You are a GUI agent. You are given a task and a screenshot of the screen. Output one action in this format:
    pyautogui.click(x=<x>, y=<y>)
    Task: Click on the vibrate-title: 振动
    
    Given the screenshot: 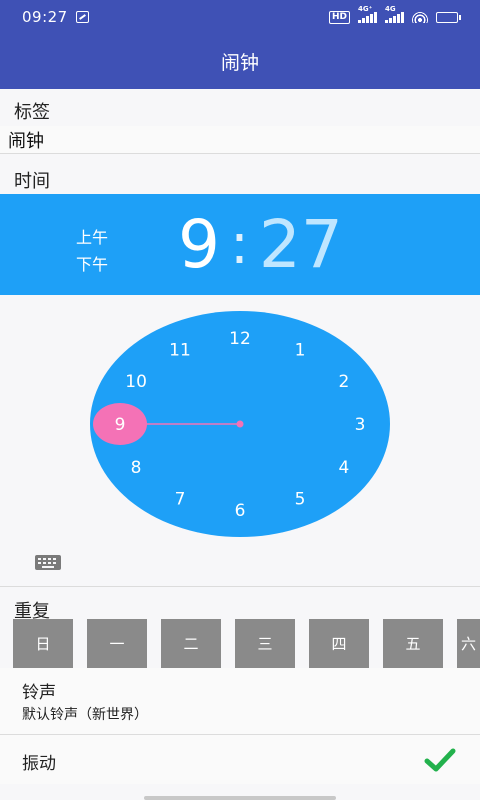 What is the action you would take?
    pyautogui.click(x=39, y=764)
    